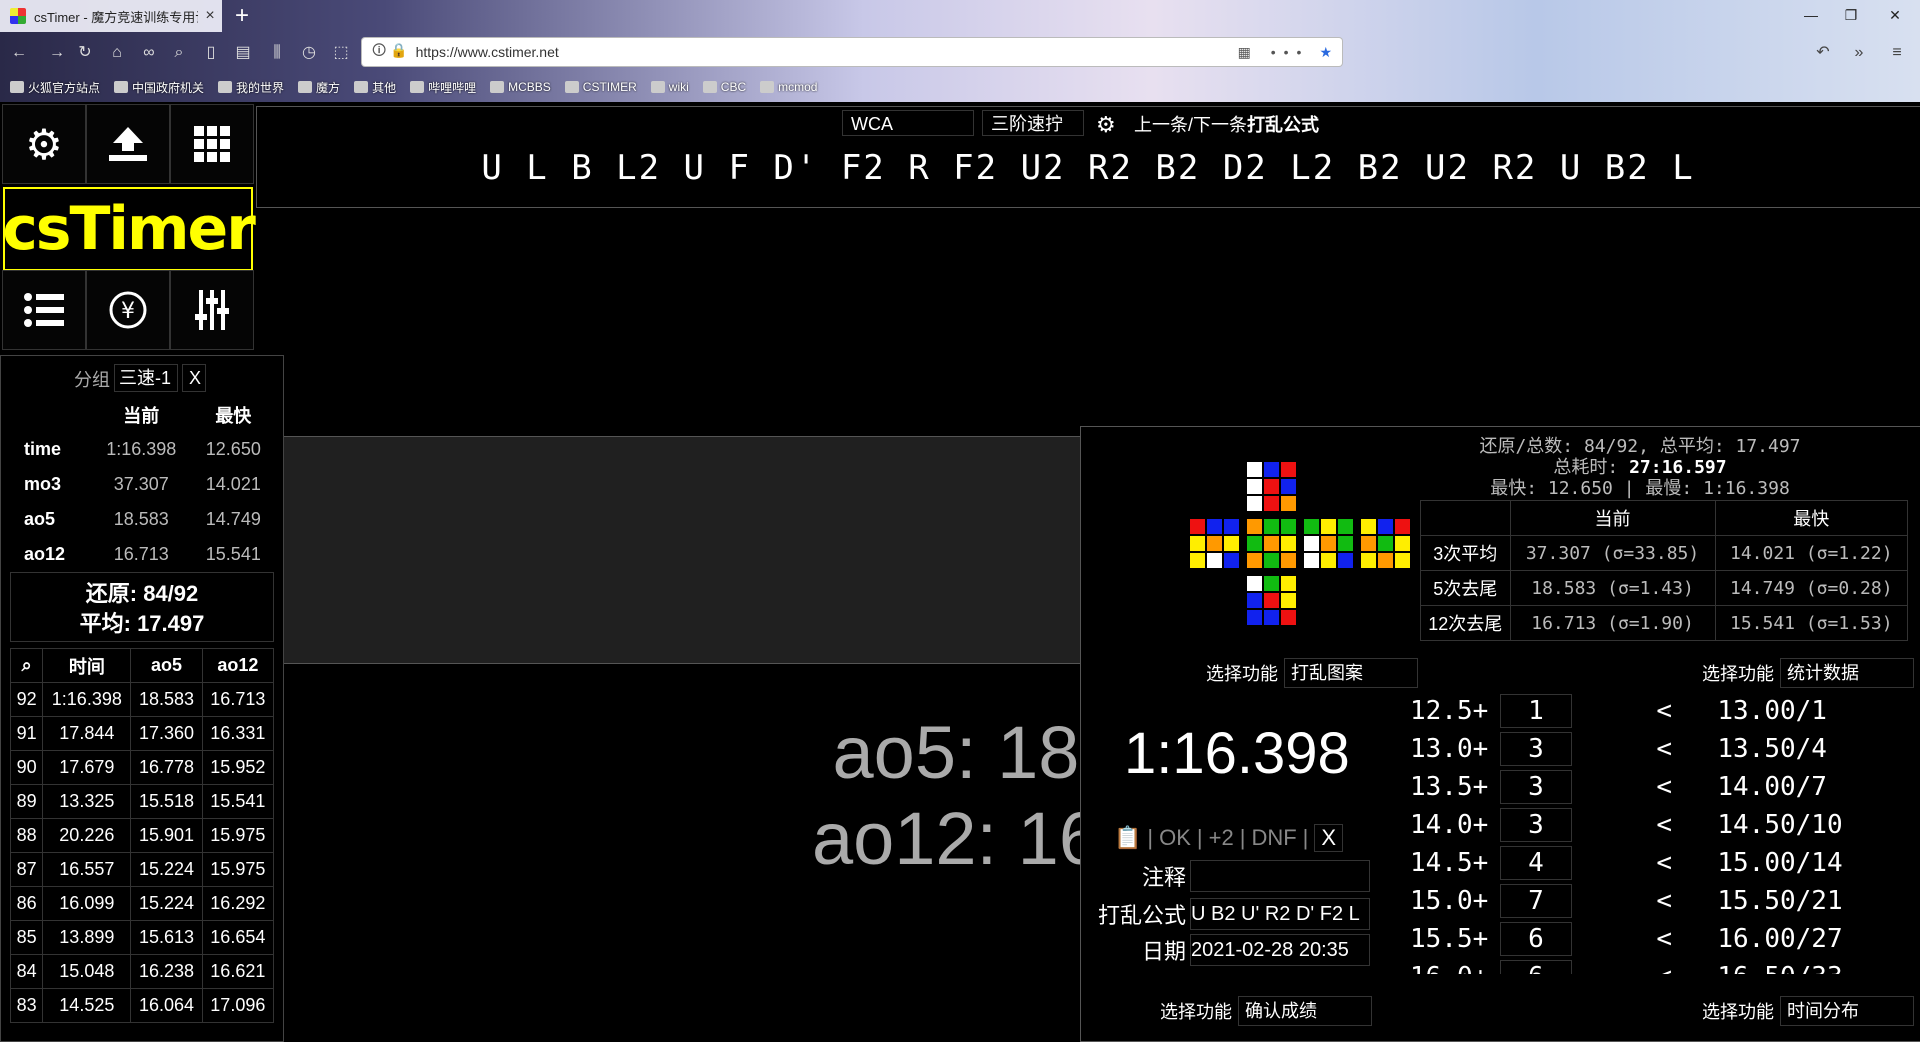 This screenshot has width=1920, height=1042. Describe the element at coordinates (44, 310) in the screenshot. I see `list-button` at that location.